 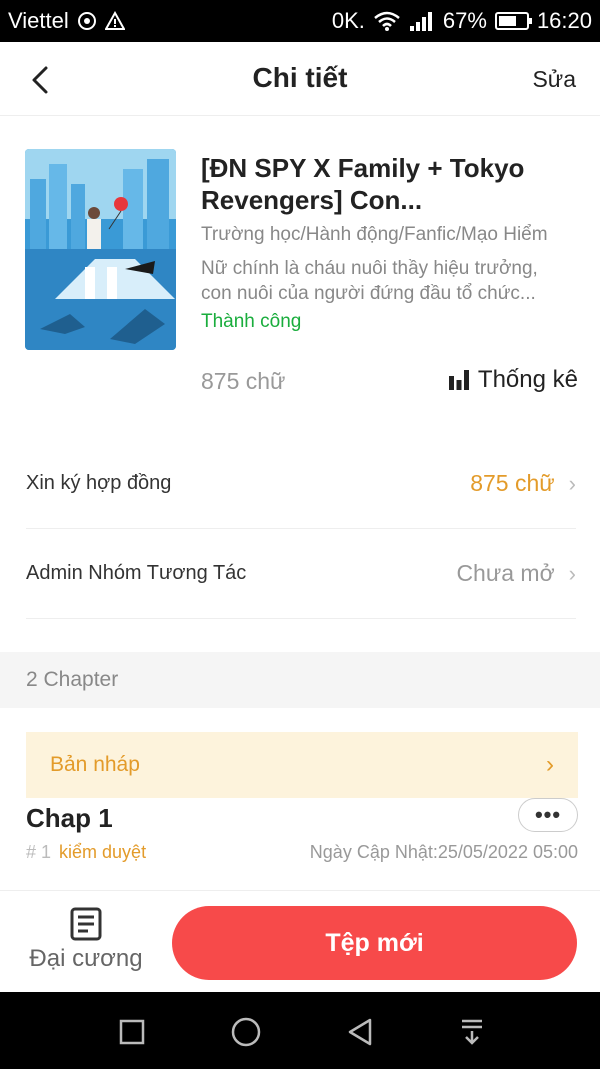 I want to click on hotspot-icon, so click(x=87, y=21).